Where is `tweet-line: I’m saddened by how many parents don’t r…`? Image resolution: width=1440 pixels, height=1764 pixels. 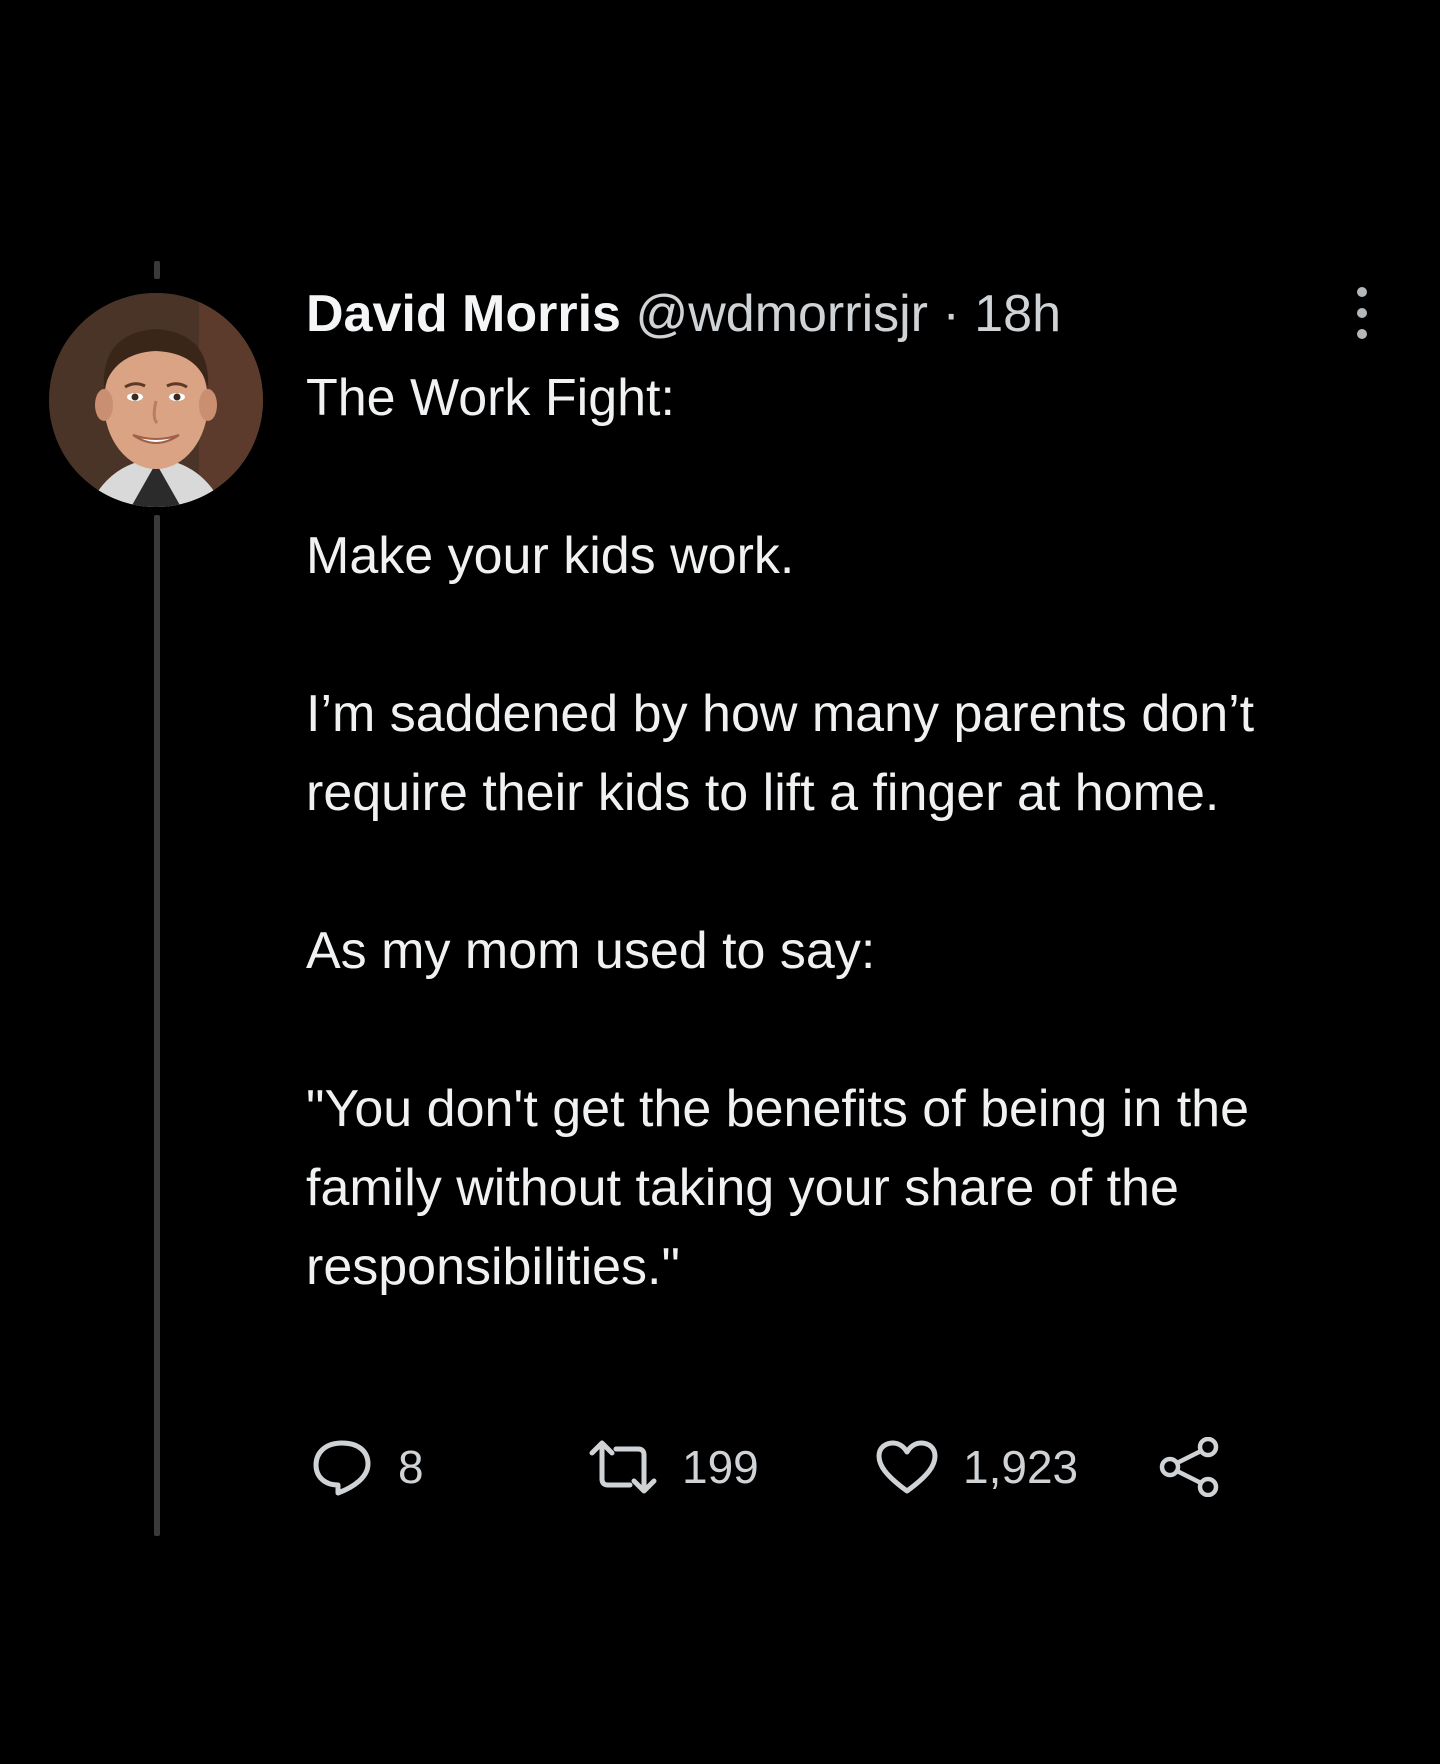 tweet-line: I’m saddened by how many parents don’t r… is located at coordinates (780, 753).